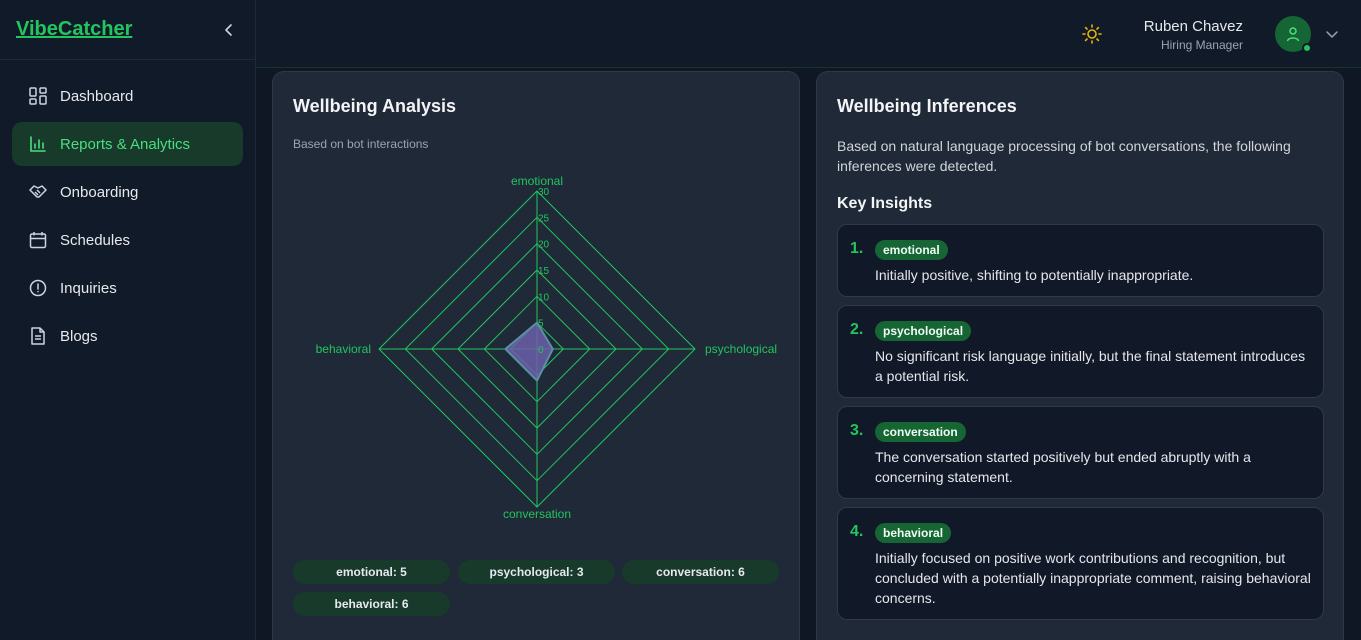 The height and width of the screenshot is (640, 1361). I want to click on insight-number: 1., so click(857, 248).